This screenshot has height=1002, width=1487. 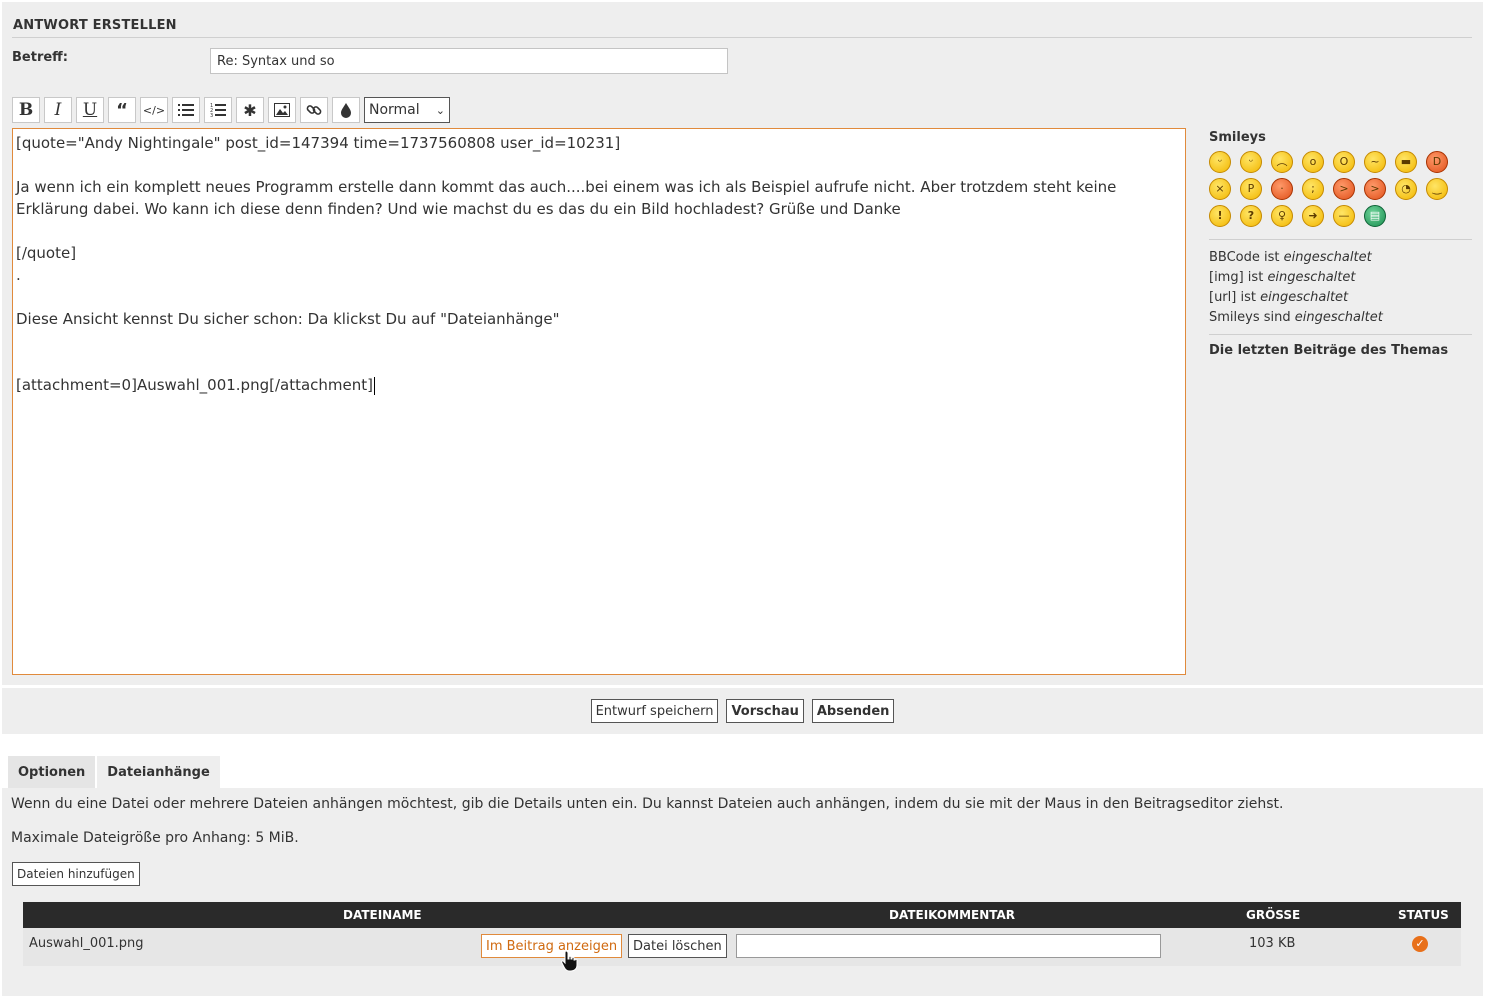 What do you see at coordinates (374, 385) in the screenshot?
I see `text-caret` at bounding box center [374, 385].